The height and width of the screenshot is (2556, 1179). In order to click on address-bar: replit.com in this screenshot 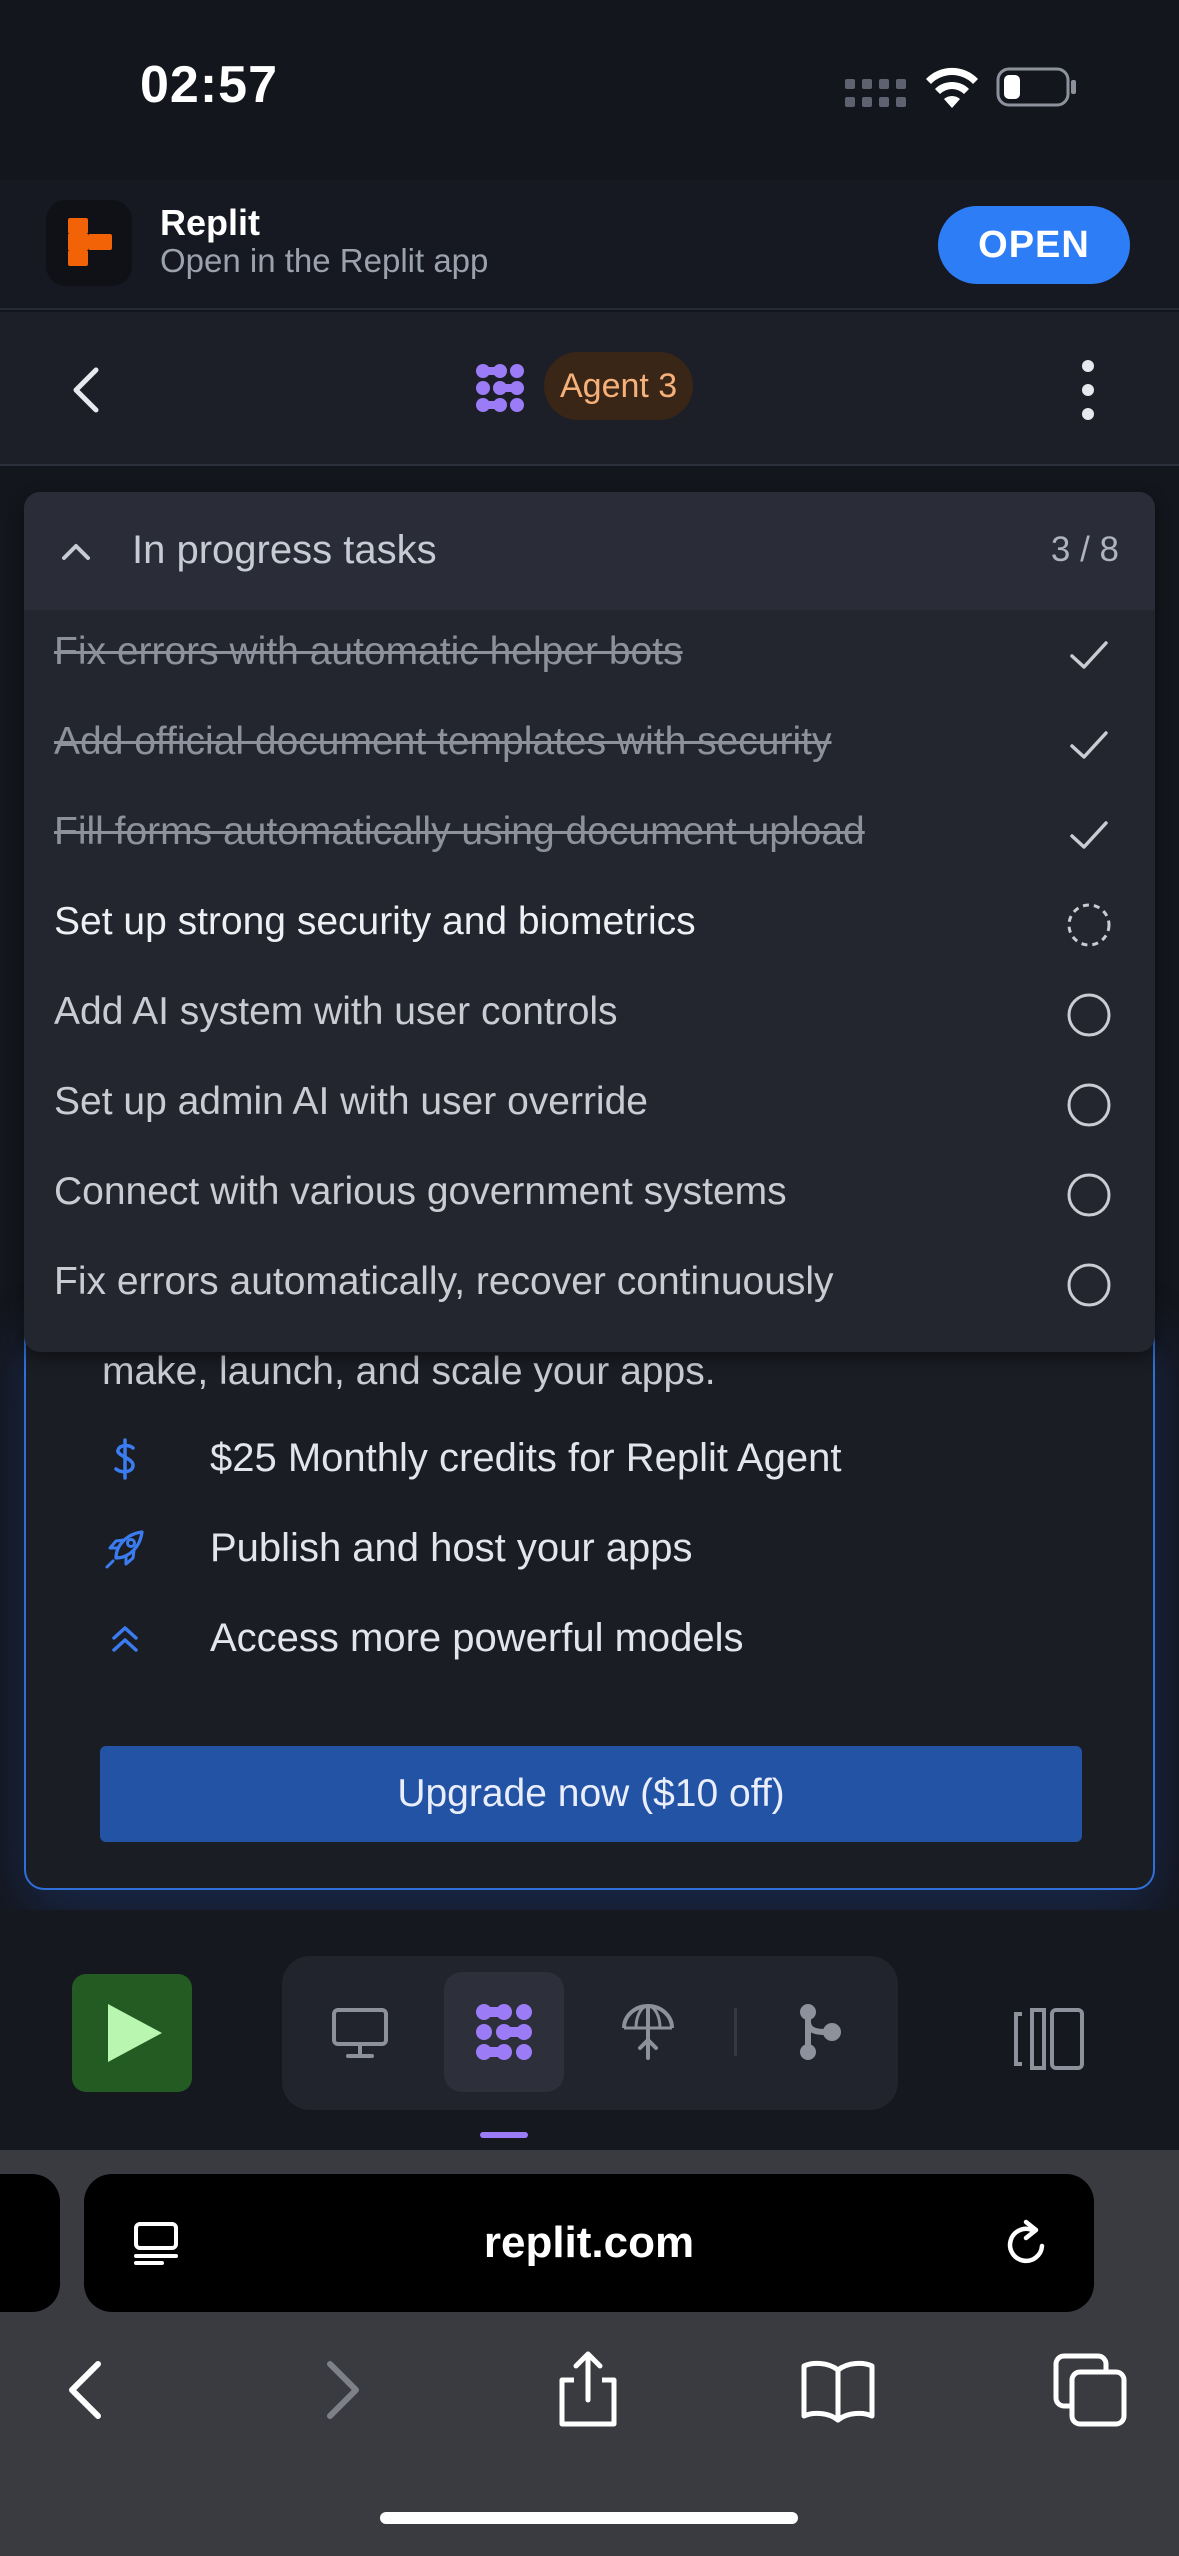, I will do `click(589, 2243)`.